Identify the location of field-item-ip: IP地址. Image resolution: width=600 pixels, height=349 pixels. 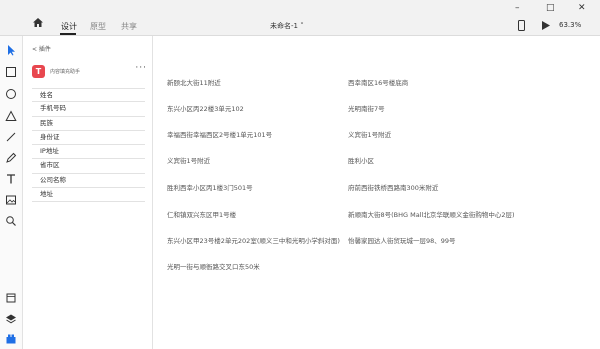
(88, 152).